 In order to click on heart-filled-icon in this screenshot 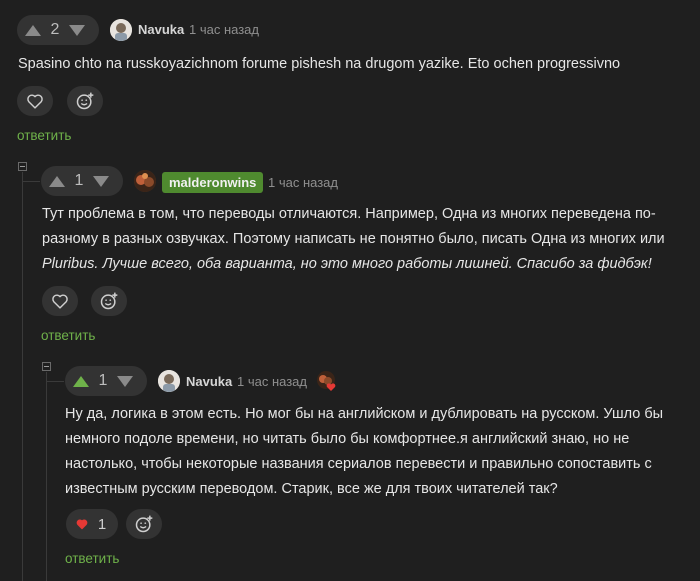, I will do `click(82, 524)`.